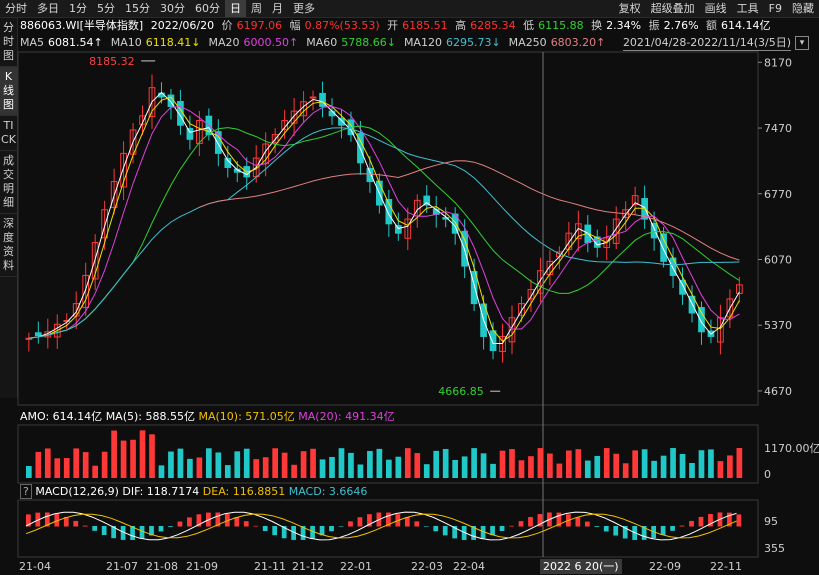  Describe the element at coordinates (665, 566) in the screenshot. I see `x-tick-label-9: 22-09` at that location.